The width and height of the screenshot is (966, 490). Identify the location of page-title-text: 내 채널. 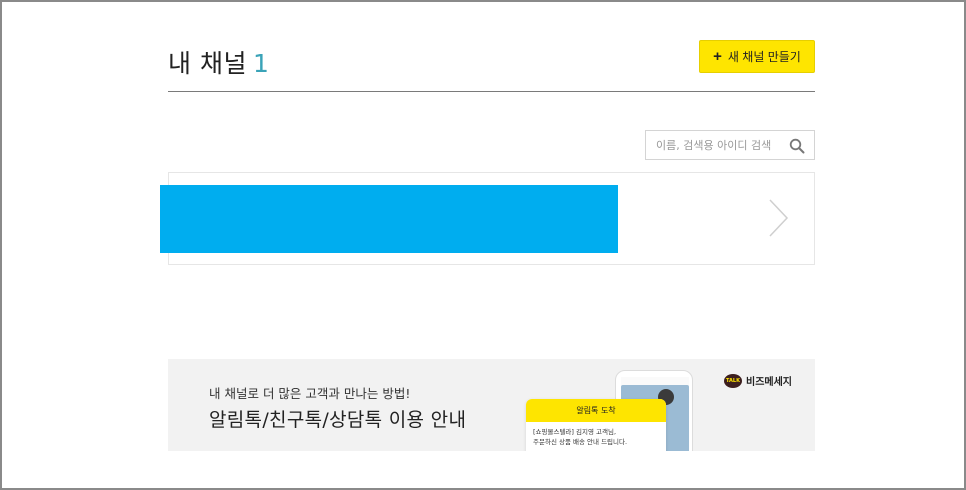
(207, 63).